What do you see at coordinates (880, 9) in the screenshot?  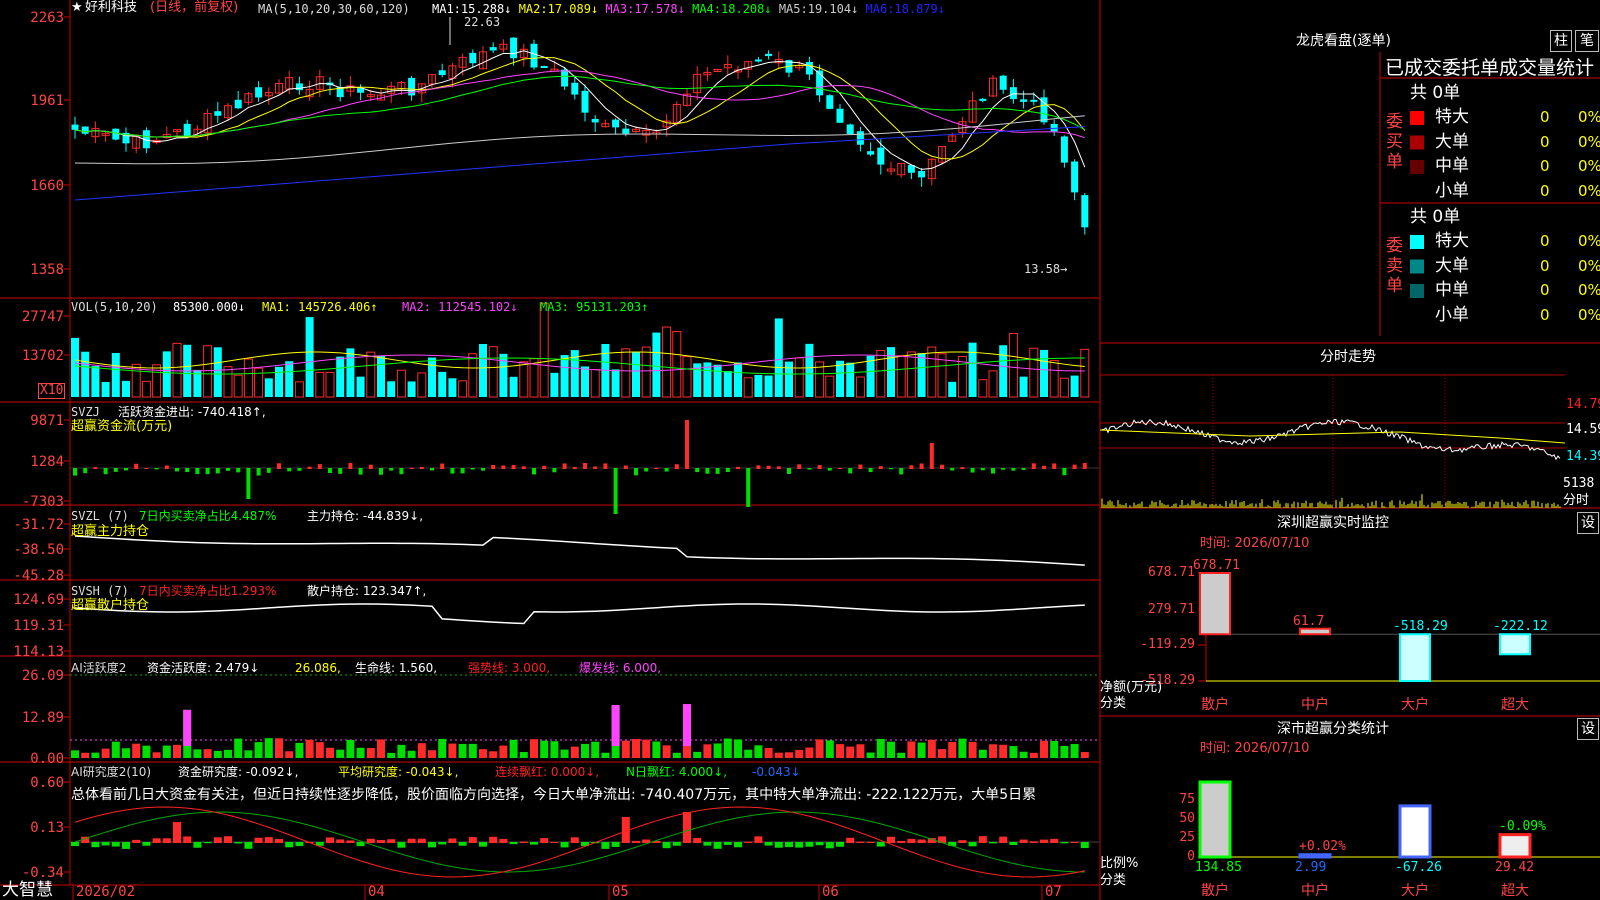 I see `ma-label-6: MA6:` at bounding box center [880, 9].